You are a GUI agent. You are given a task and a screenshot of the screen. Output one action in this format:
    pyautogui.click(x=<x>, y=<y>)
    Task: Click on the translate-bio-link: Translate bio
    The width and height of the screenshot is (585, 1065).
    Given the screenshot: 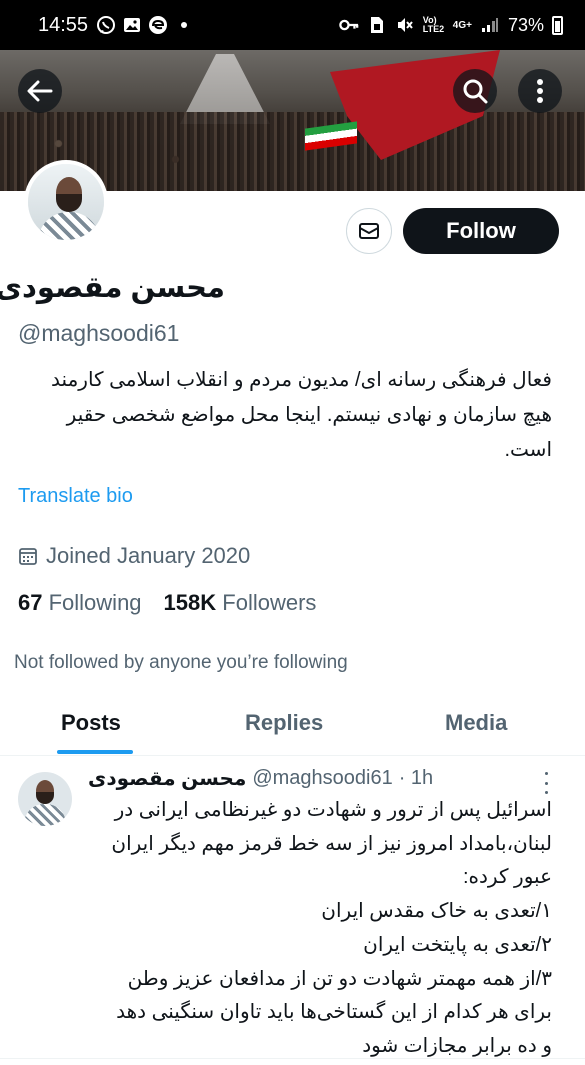 What is the action you would take?
    pyautogui.click(x=75, y=496)
    